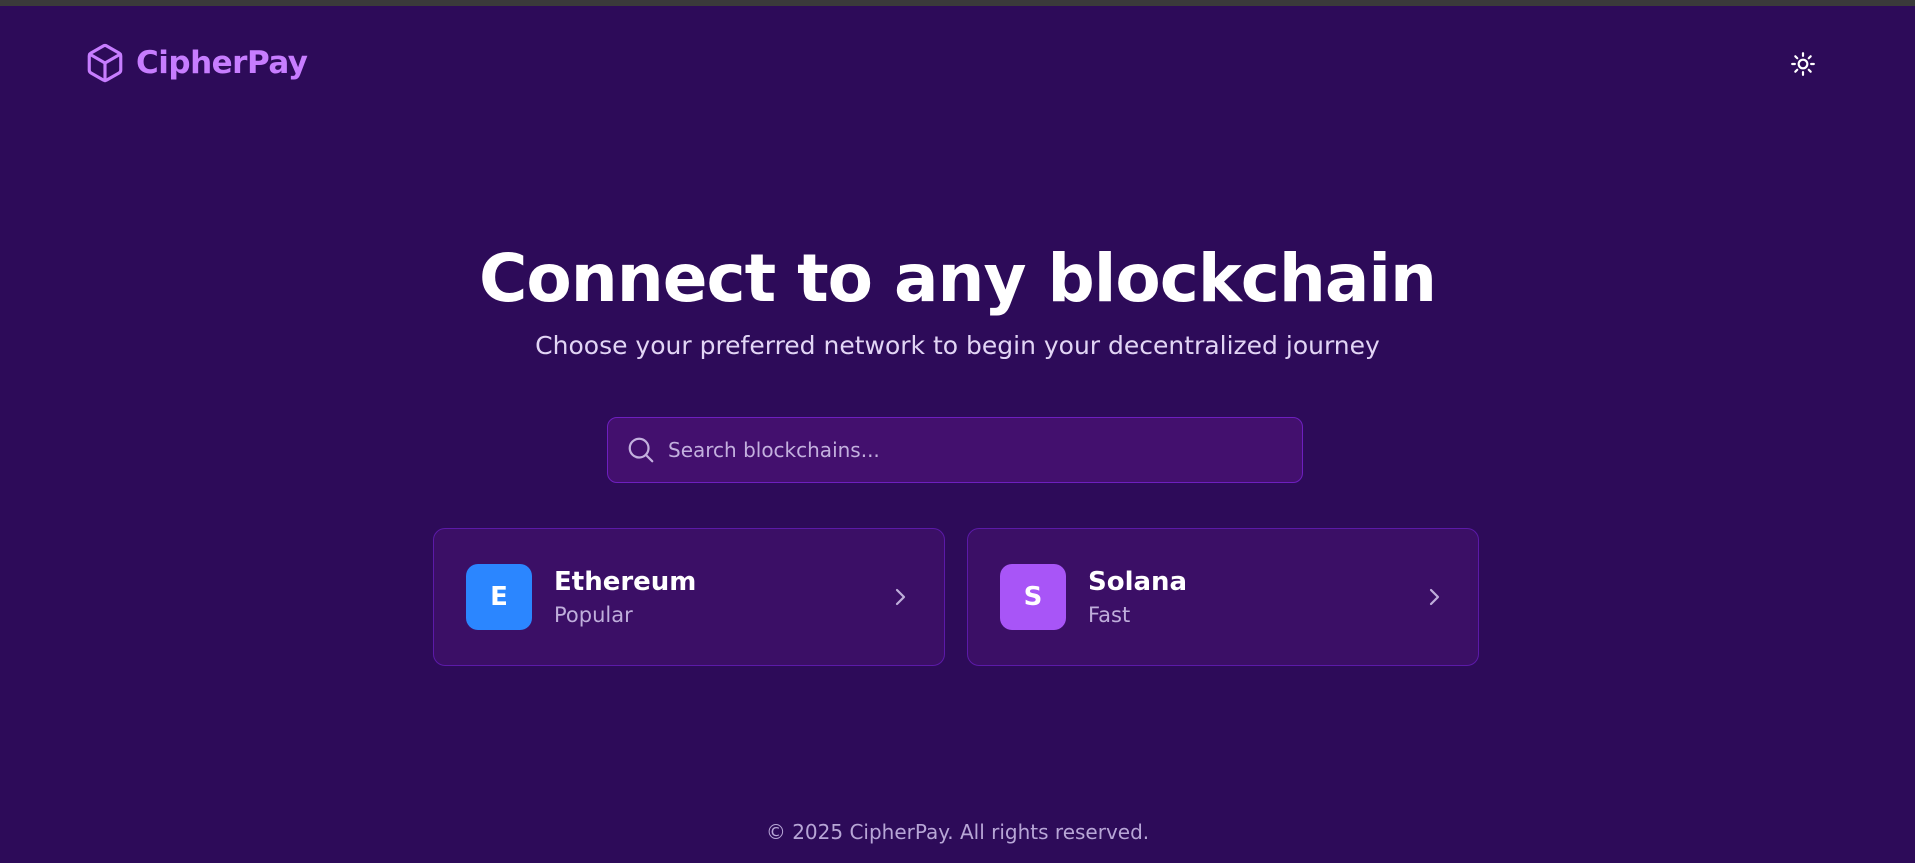 The image size is (1915, 863). Describe the element at coordinates (222, 63) in the screenshot. I see `brand-name: CipherPay` at that location.